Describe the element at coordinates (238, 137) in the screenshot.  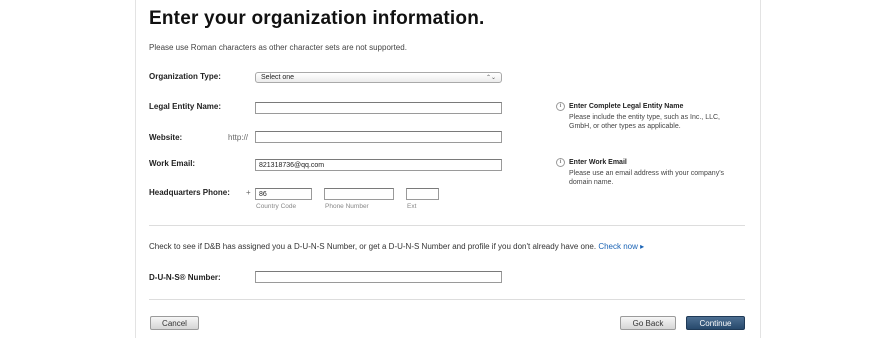
I see `website-prefix: http://` at that location.